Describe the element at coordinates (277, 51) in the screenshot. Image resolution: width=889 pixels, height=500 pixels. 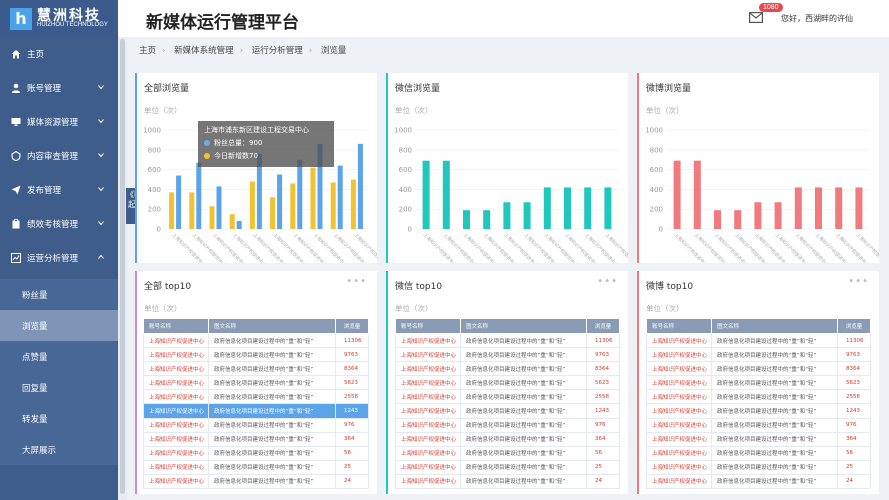
I see `breadcrumb-analysis: 运行分析管理` at that location.